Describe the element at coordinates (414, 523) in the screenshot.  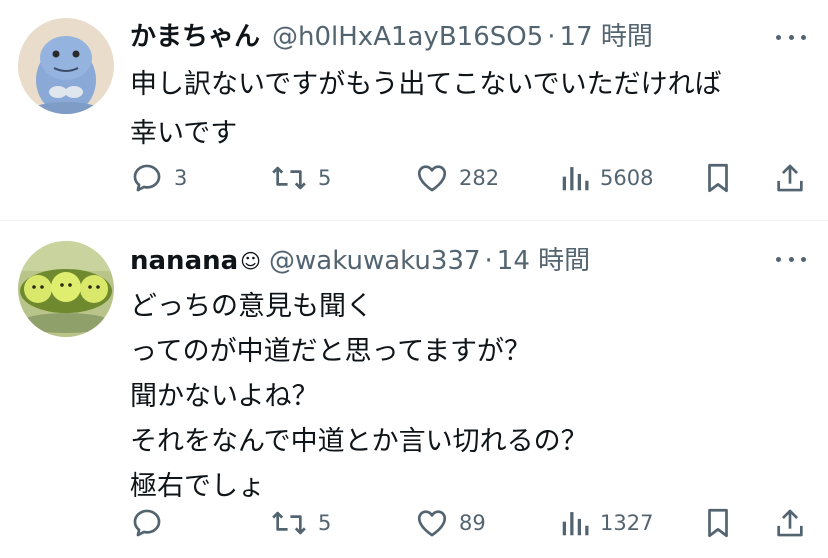
I see `action-bar: 5 89 1327` at that location.